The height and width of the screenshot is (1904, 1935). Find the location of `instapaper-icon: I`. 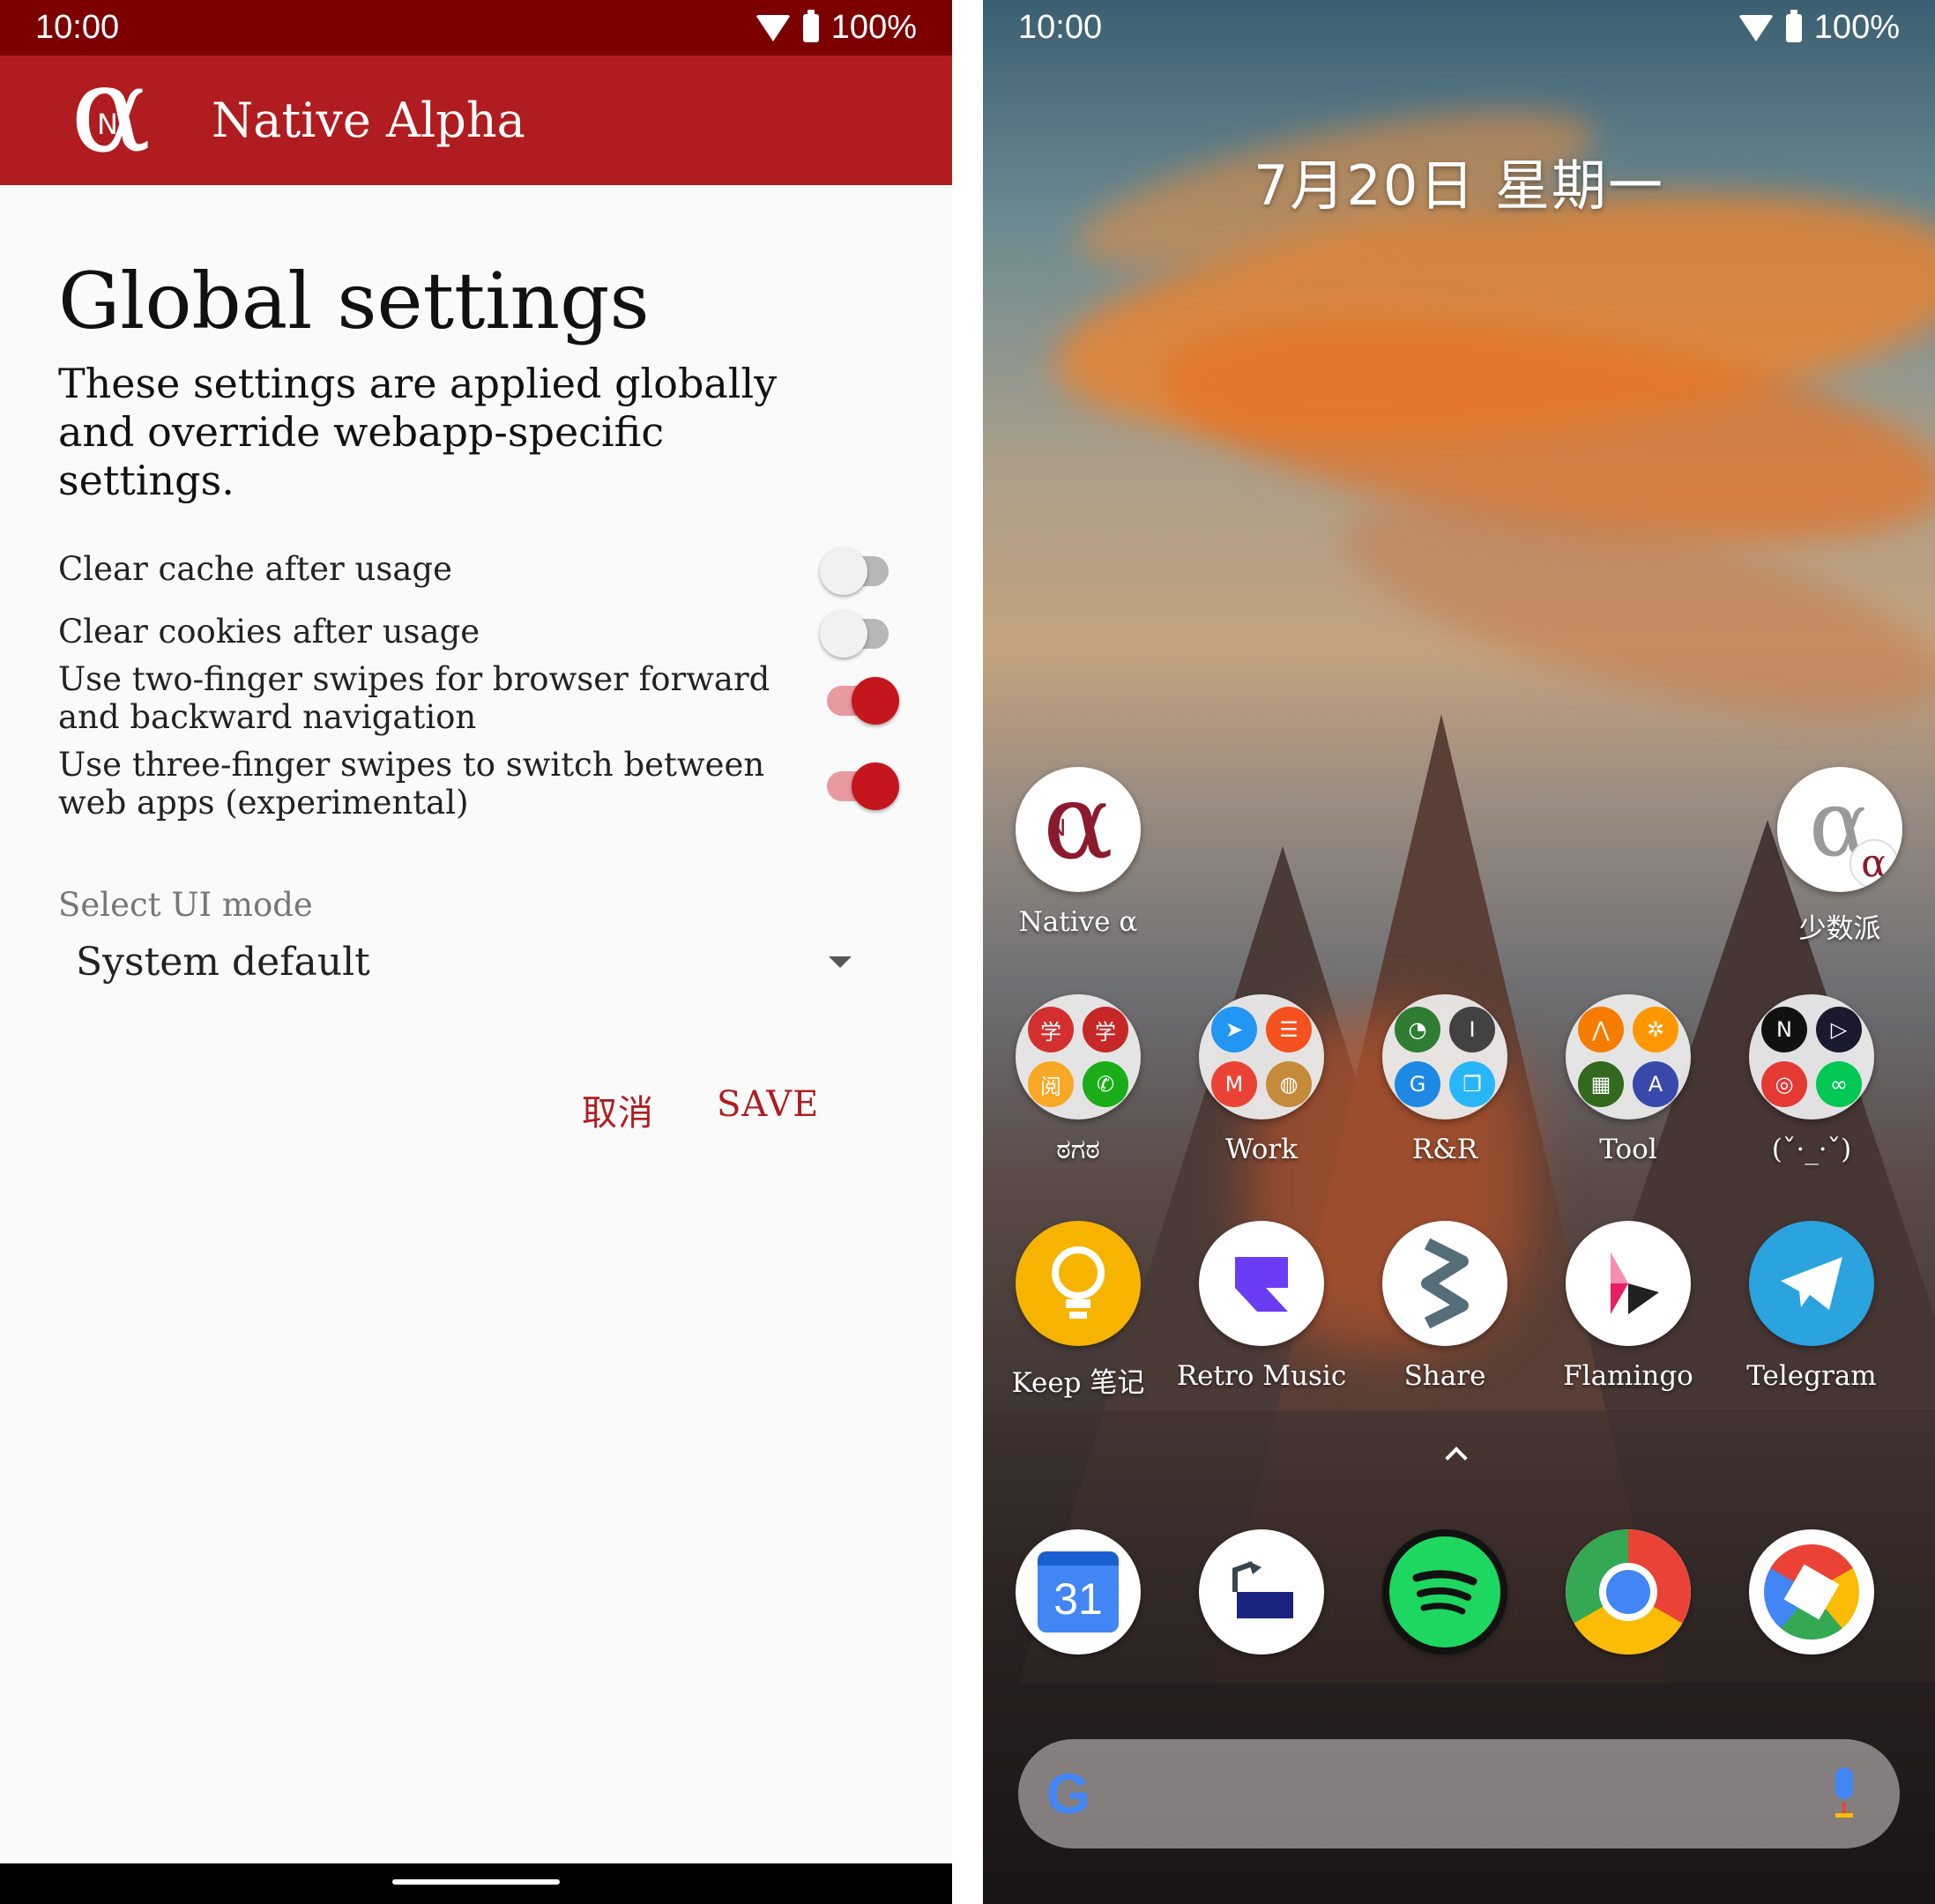

instapaper-icon: I is located at coordinates (1472, 1029).